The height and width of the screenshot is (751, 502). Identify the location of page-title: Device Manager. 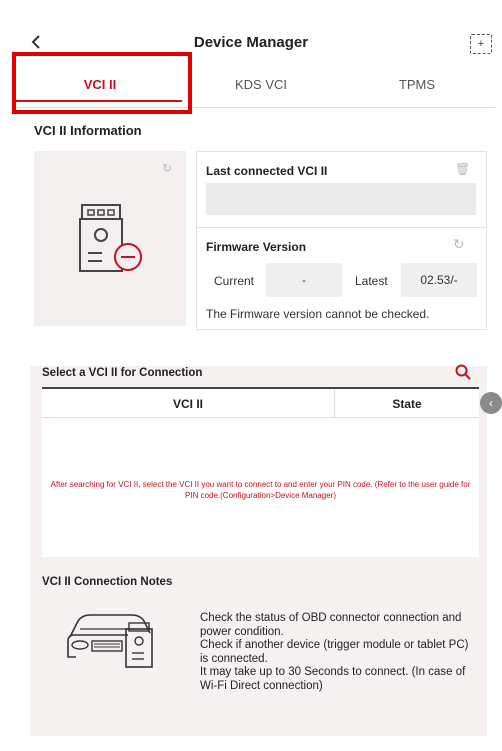
(251, 42).